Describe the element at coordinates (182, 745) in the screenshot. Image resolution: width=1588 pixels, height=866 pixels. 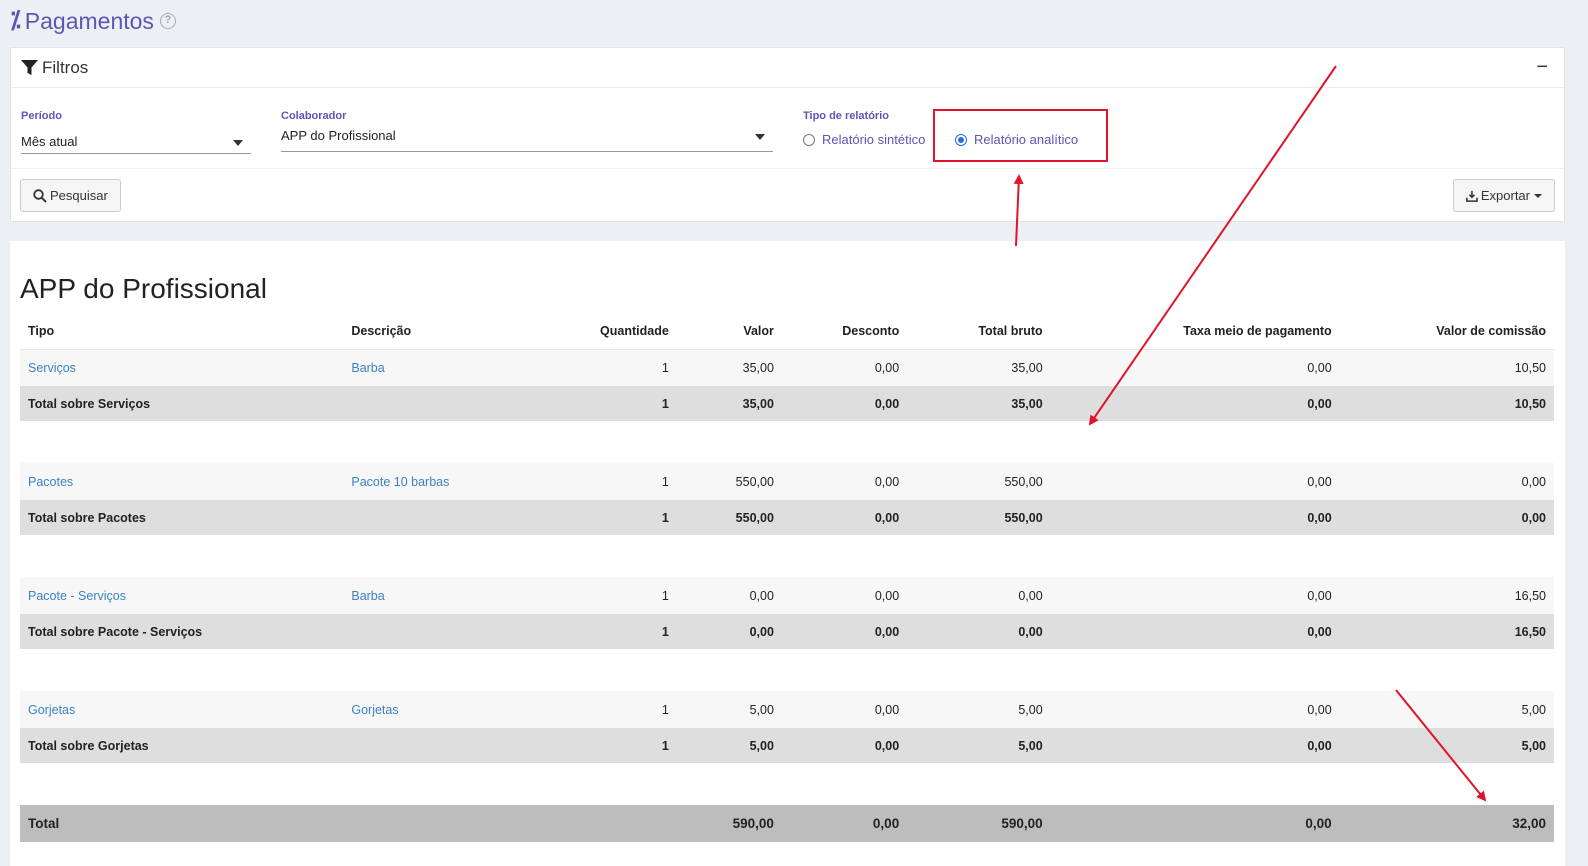
I see `table-cell: Total sobre Gorjetas` at that location.